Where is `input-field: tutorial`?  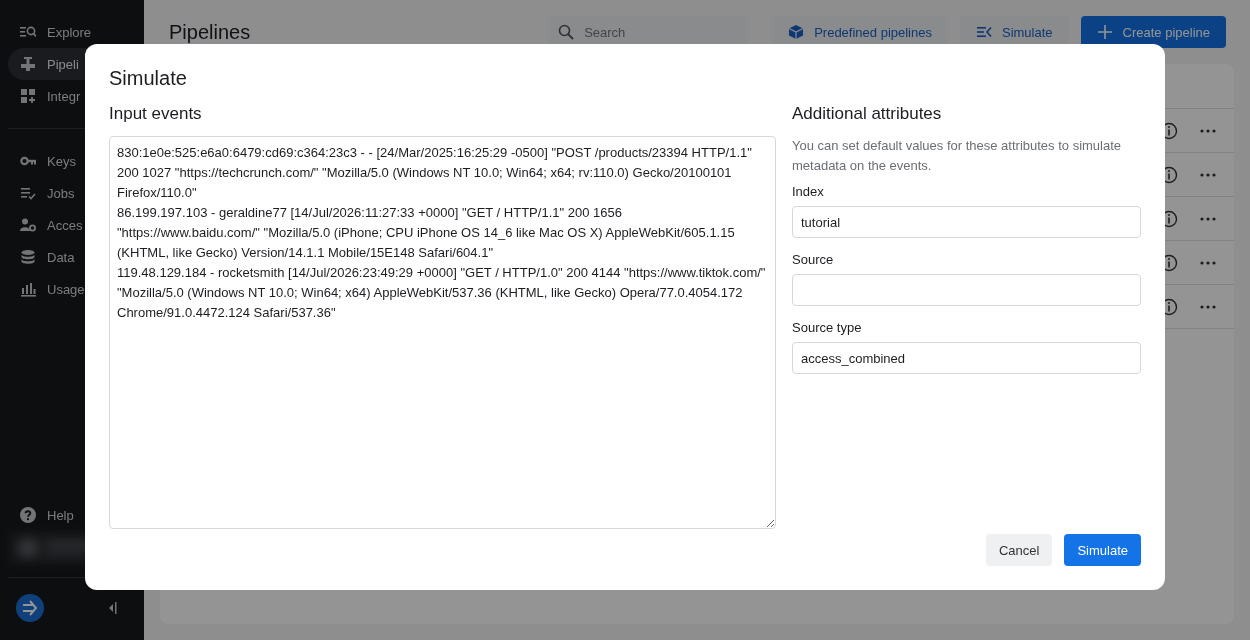 input-field: tutorial is located at coordinates (966, 222).